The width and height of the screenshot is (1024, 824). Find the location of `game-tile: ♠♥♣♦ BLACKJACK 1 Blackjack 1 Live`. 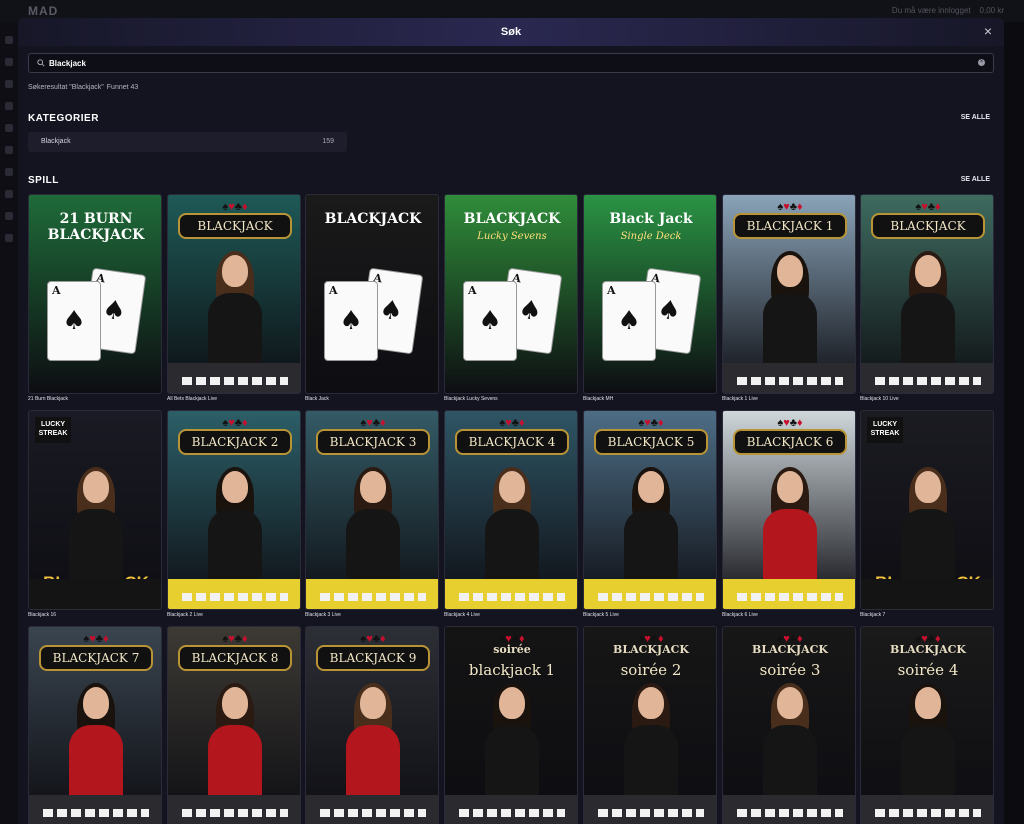

game-tile: ♠♥♣♦ BLACKJACK 1 Blackjack 1 Live is located at coordinates (789, 298).